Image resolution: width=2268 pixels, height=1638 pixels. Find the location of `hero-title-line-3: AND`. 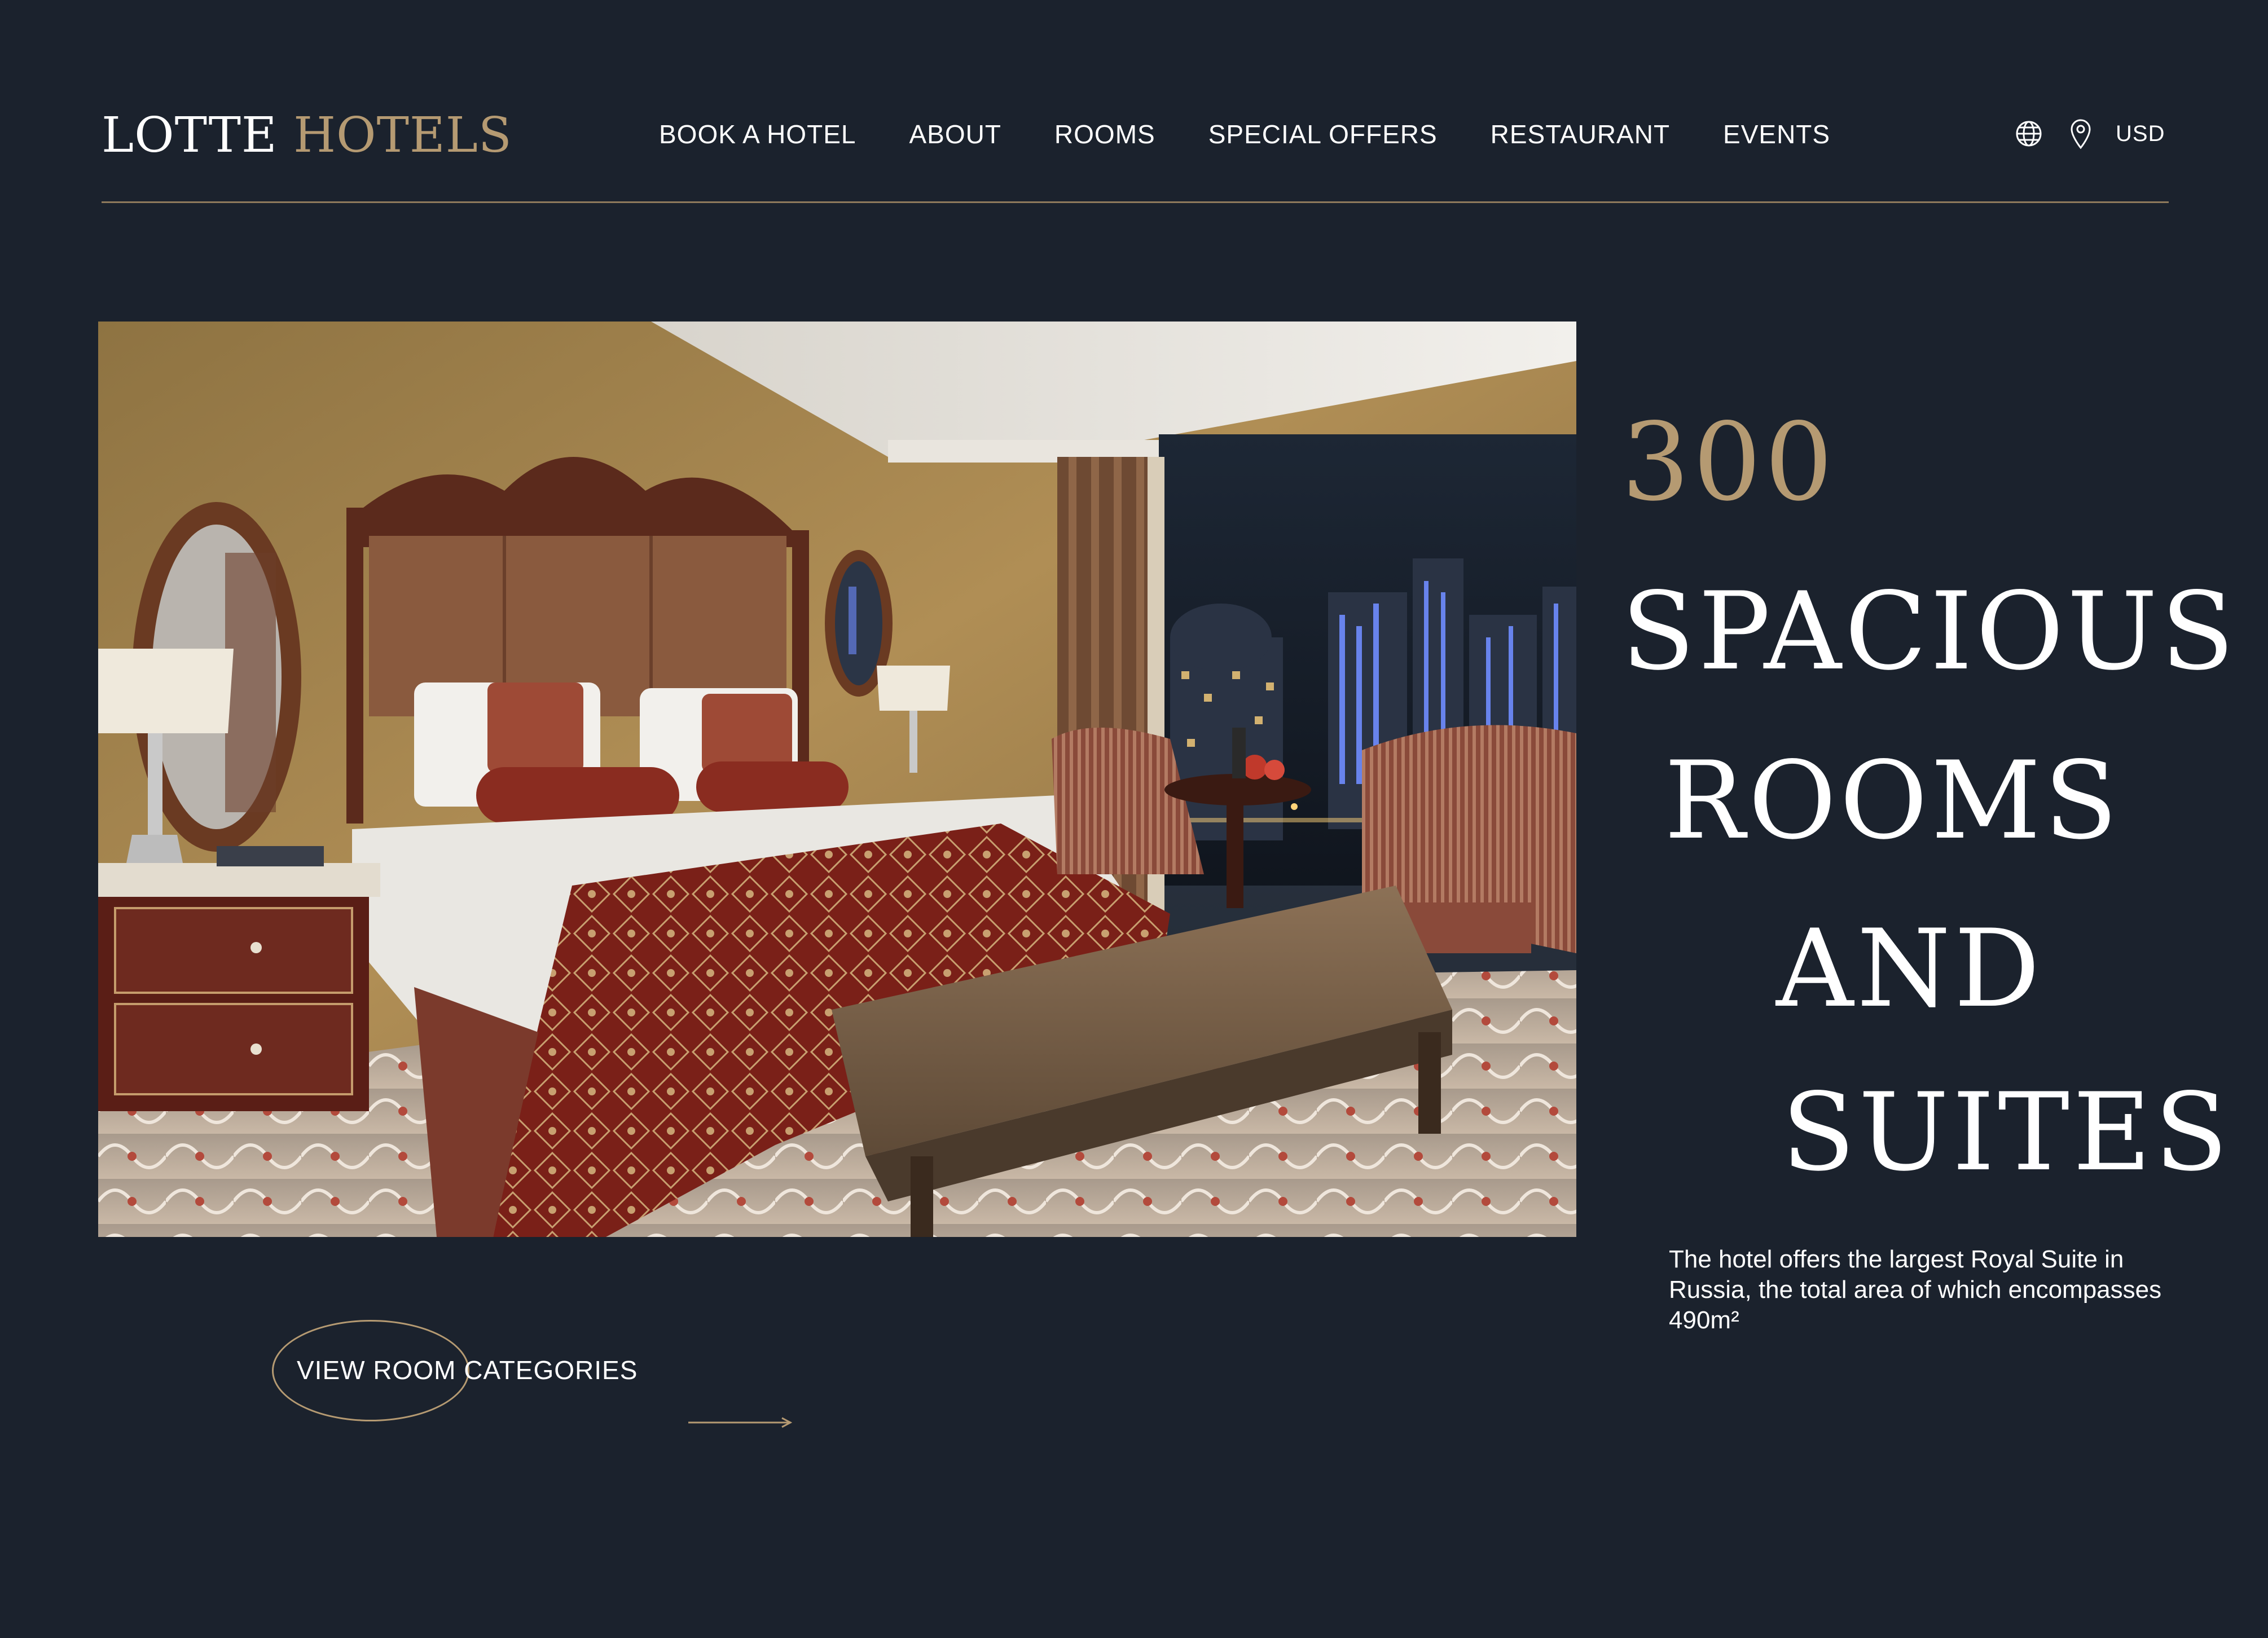

hero-title-line-3: AND is located at coordinates (1910, 968).